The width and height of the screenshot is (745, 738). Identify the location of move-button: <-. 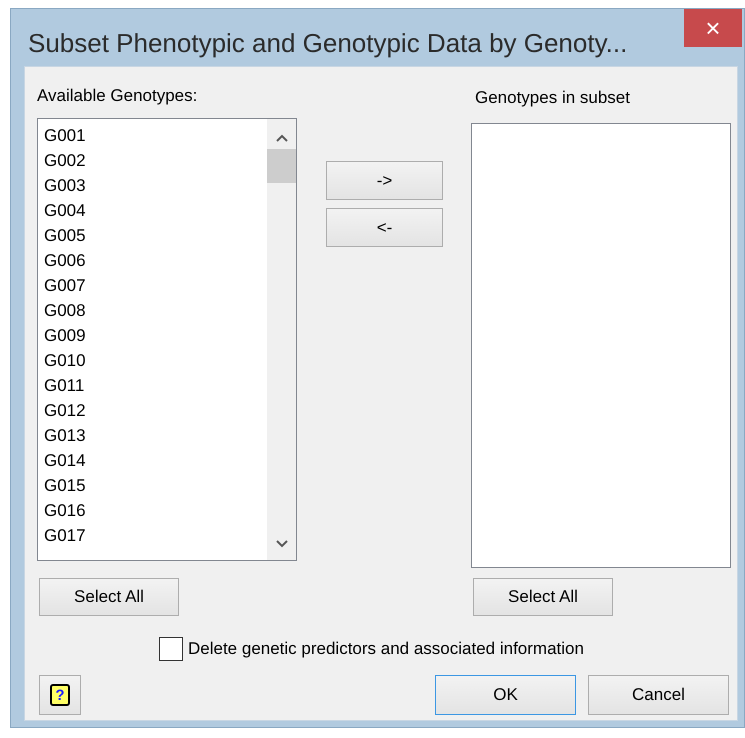
(384, 227).